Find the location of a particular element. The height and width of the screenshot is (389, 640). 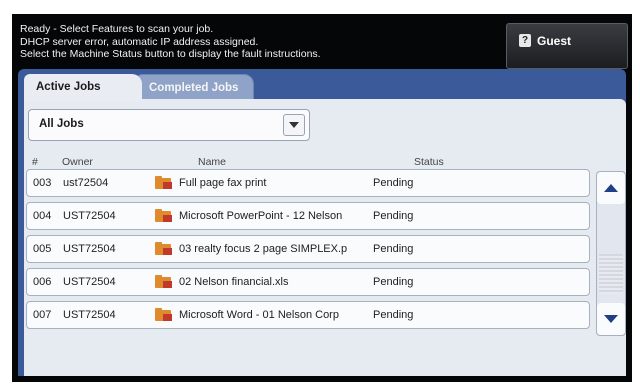

job-name: 03 realty focus 2 page SIMPLEX.p is located at coordinates (263, 249).